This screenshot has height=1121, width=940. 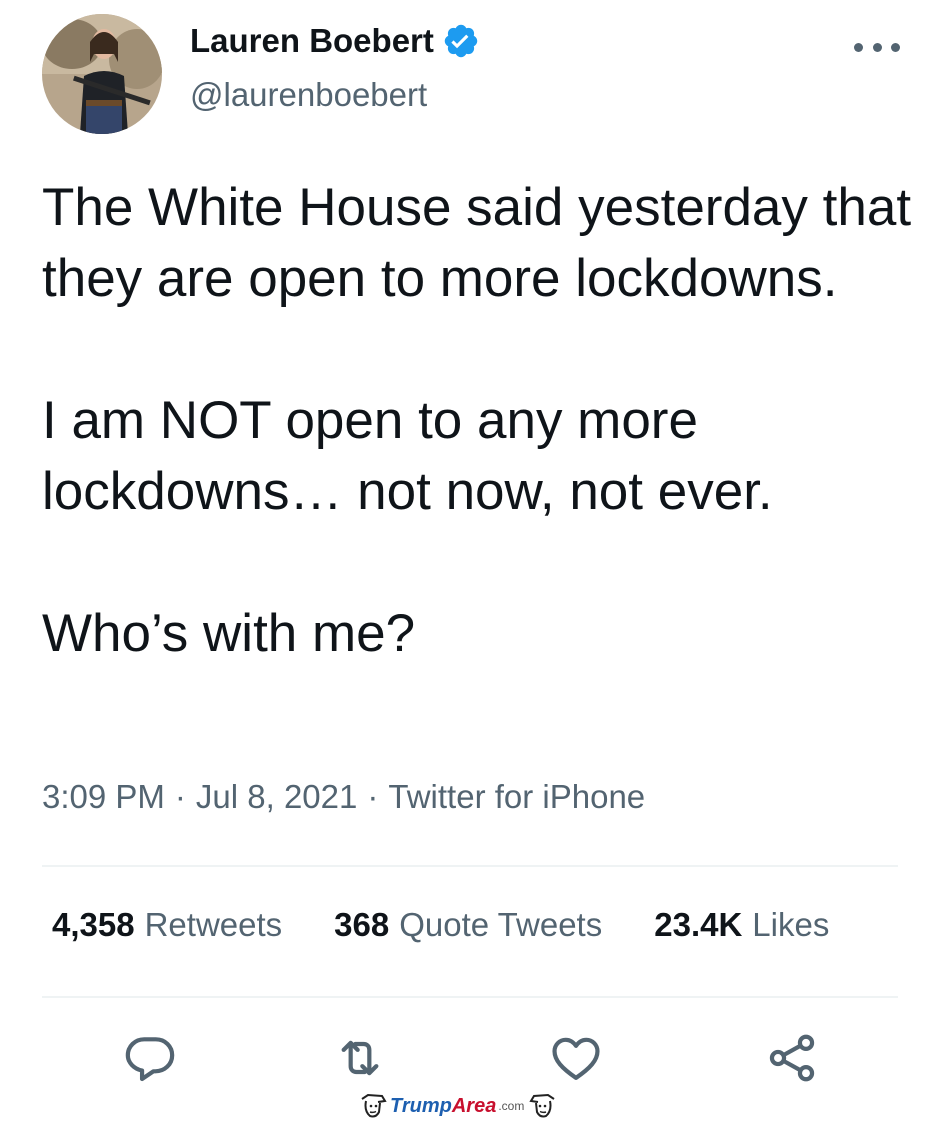 I want to click on author-name: Lauren Boebert, so click(x=312, y=41).